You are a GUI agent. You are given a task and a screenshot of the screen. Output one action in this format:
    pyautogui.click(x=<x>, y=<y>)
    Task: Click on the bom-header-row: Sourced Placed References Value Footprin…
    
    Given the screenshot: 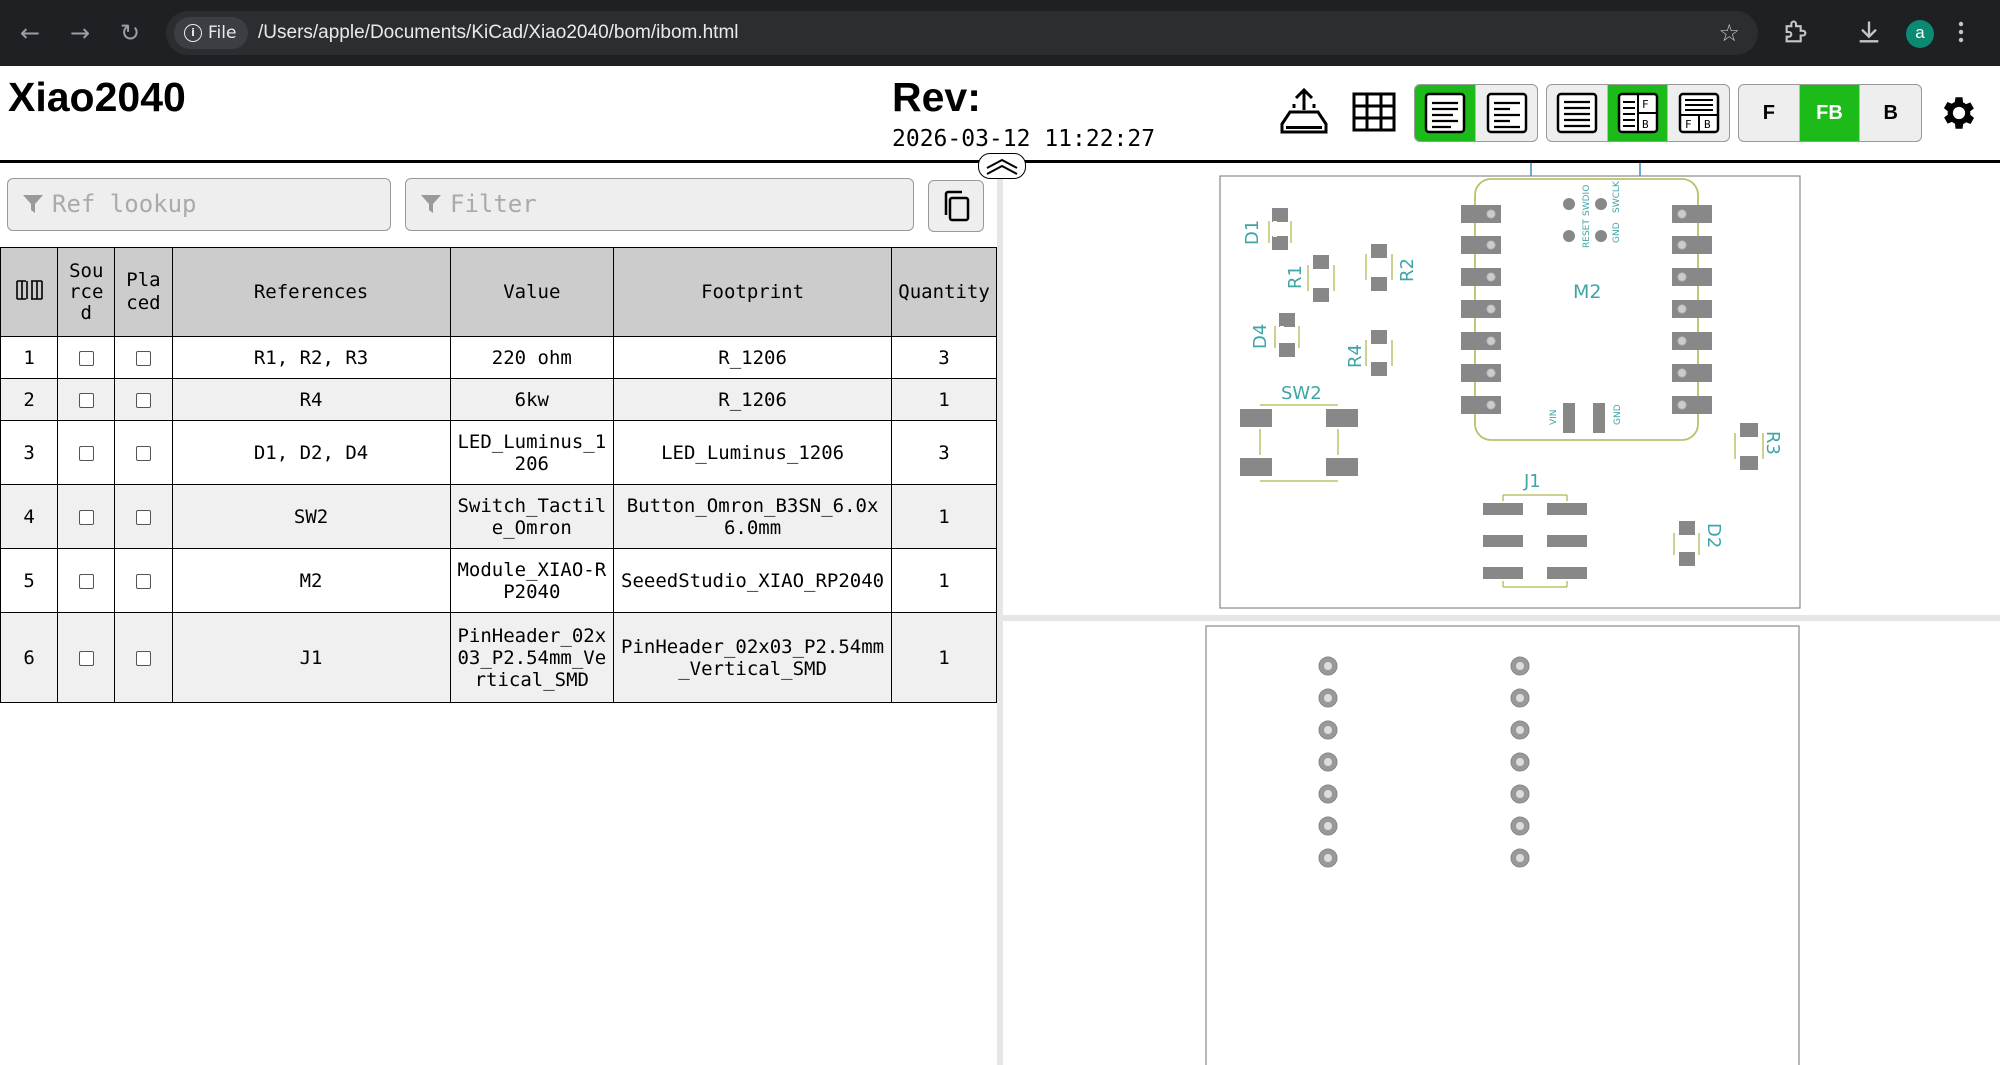 What is the action you would take?
    pyautogui.click(x=498, y=292)
    